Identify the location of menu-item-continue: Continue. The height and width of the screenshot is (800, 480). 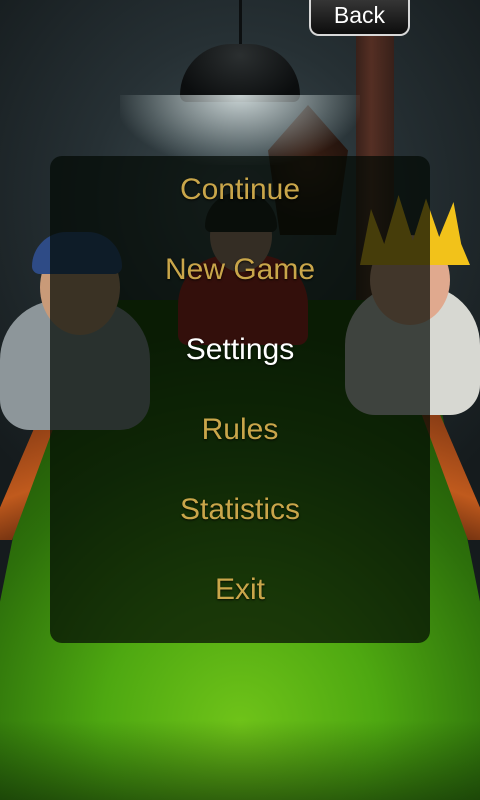
(240, 190).